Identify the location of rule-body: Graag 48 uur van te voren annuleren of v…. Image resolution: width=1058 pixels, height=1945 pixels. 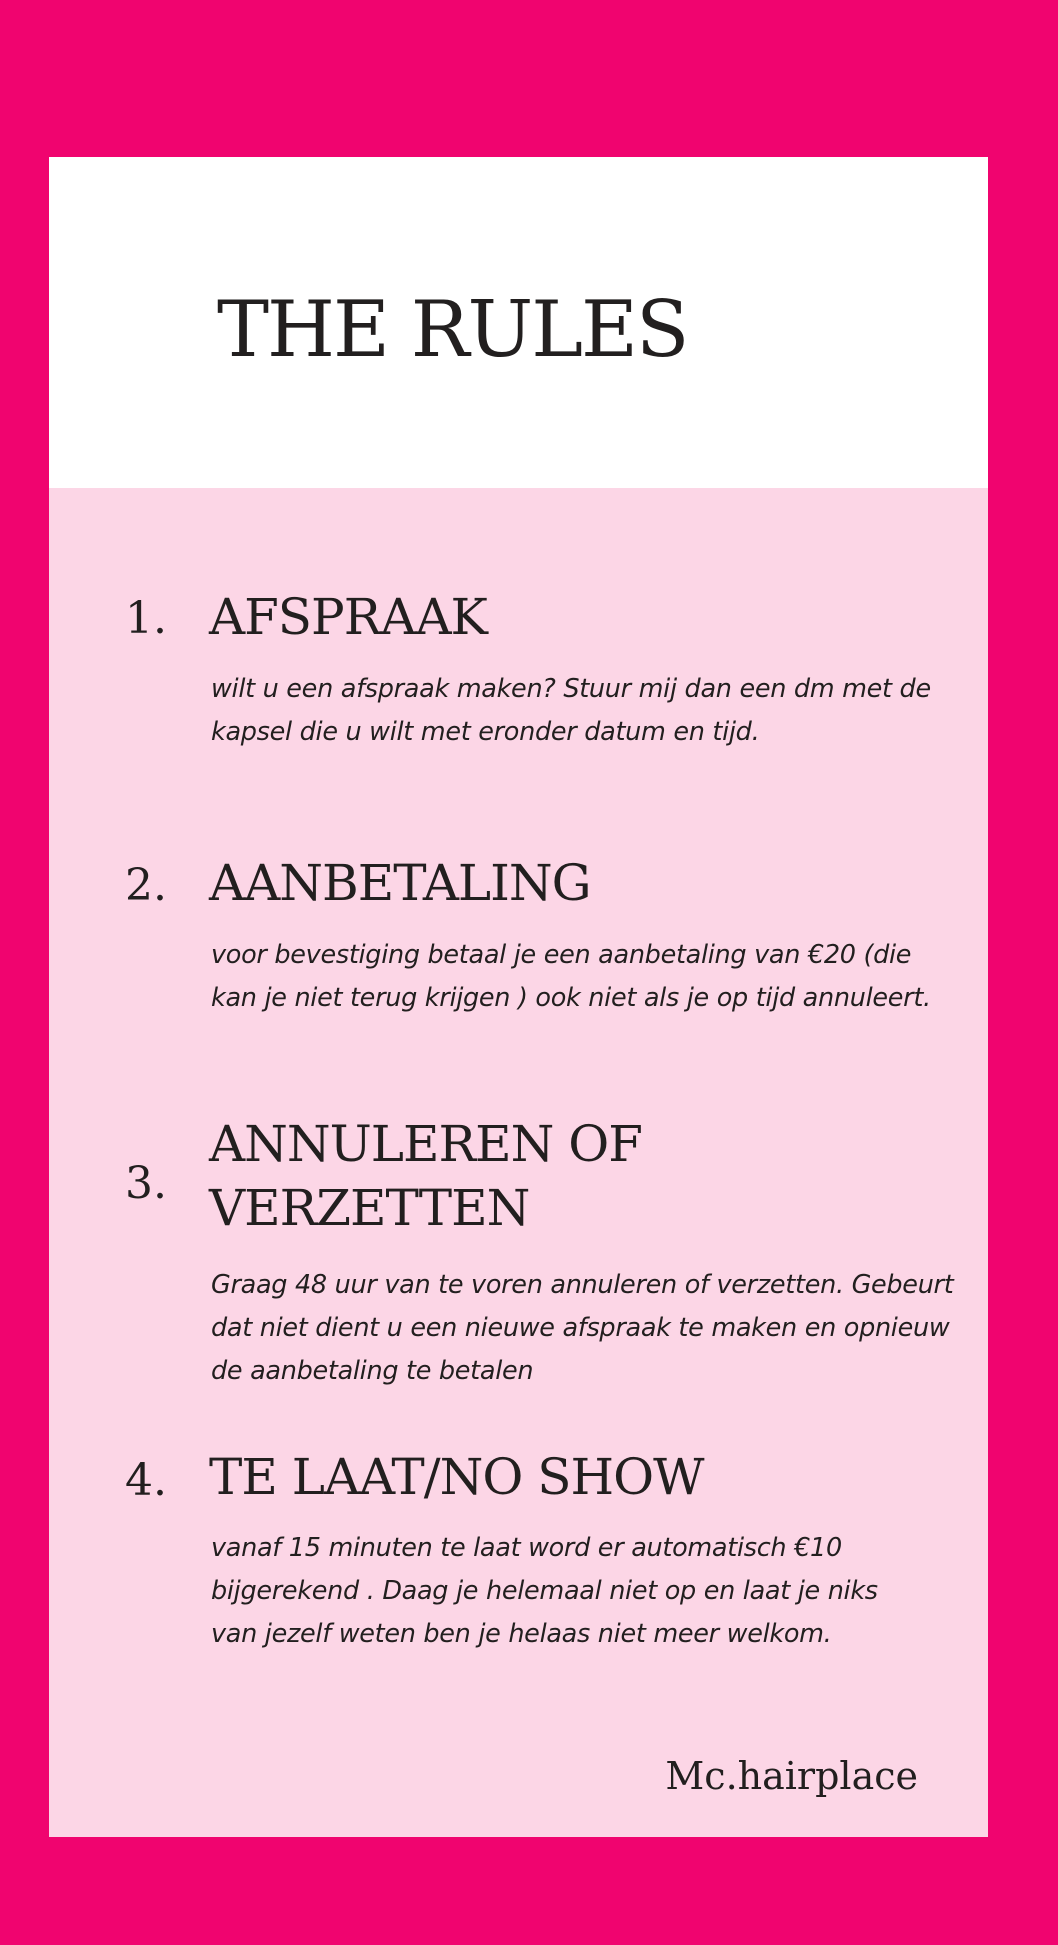
(582, 1328).